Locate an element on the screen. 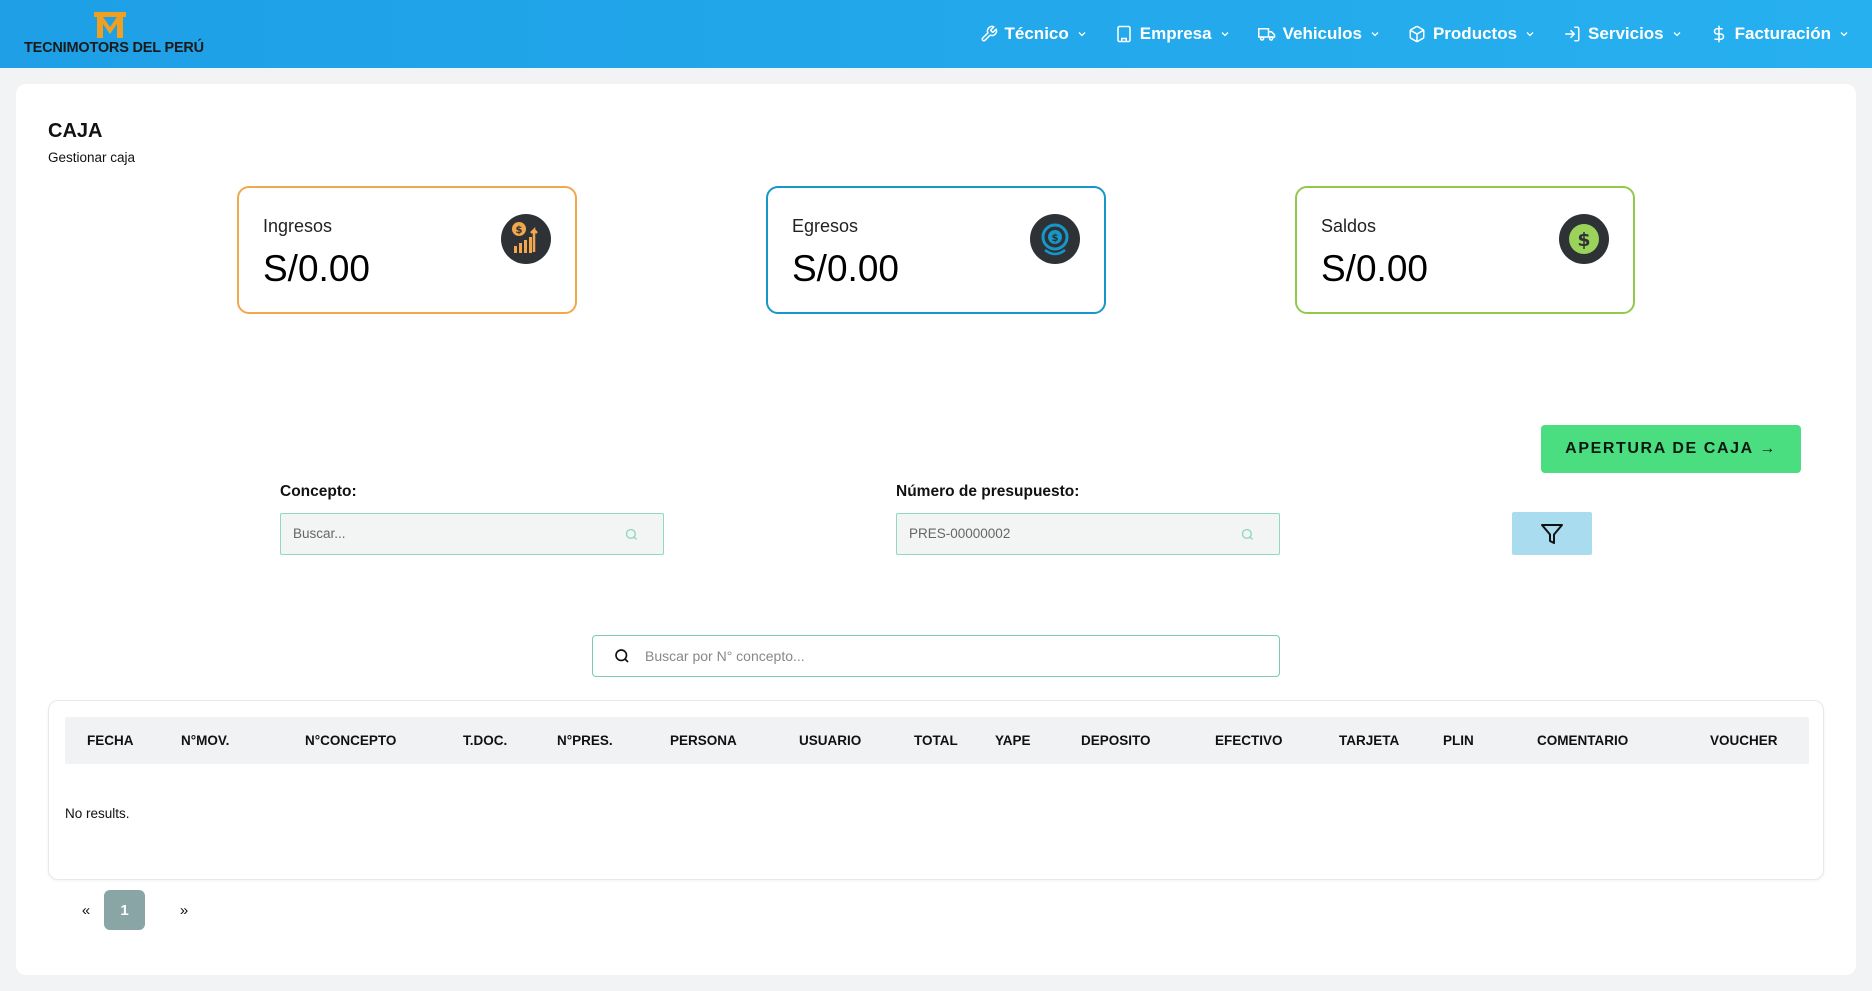 The image size is (1872, 991). concepto-search-field is located at coordinates (472, 534).